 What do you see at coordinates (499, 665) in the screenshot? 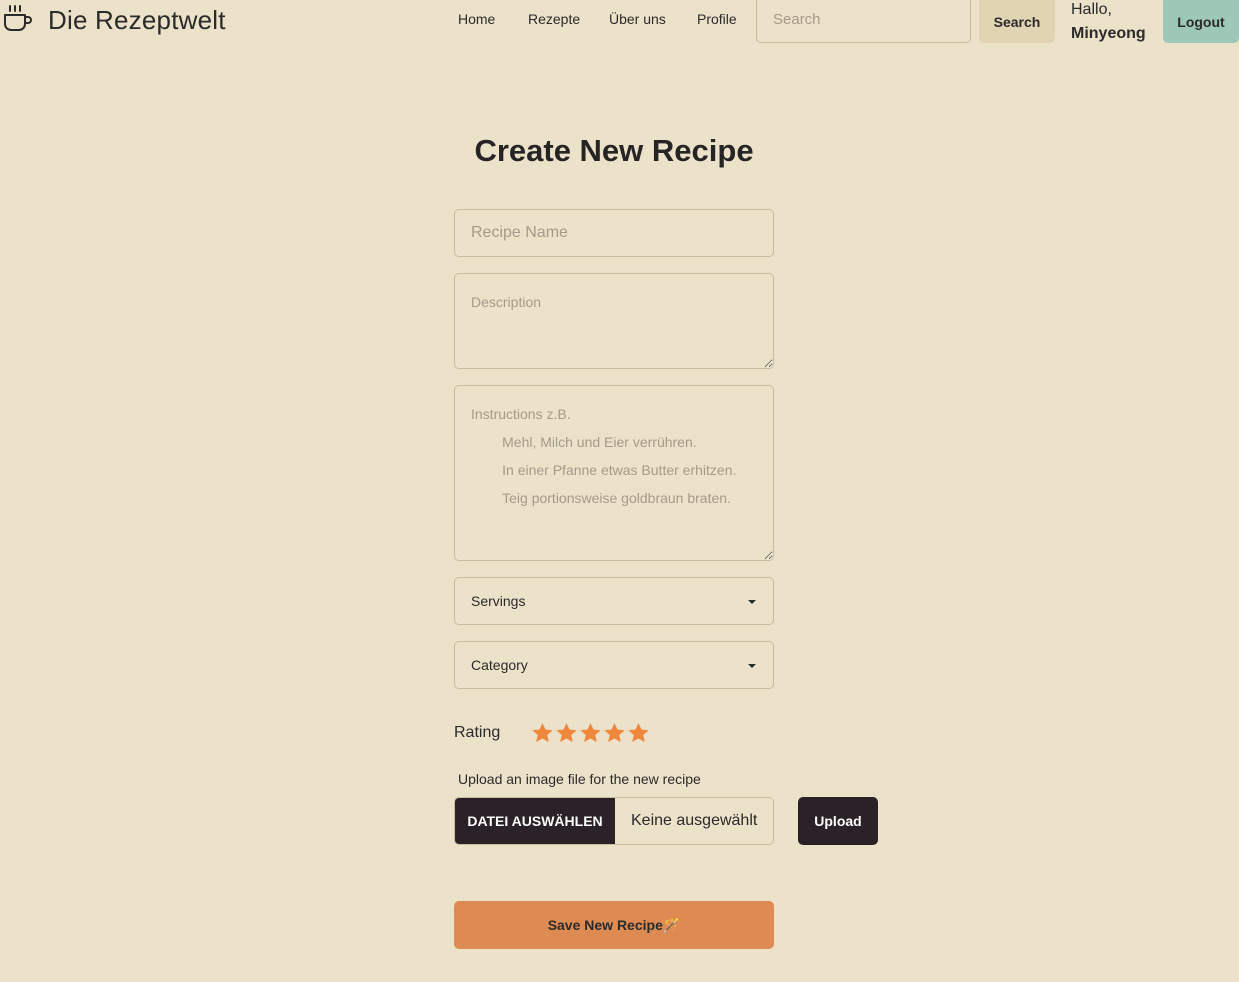
I see `category-label: Category` at bounding box center [499, 665].